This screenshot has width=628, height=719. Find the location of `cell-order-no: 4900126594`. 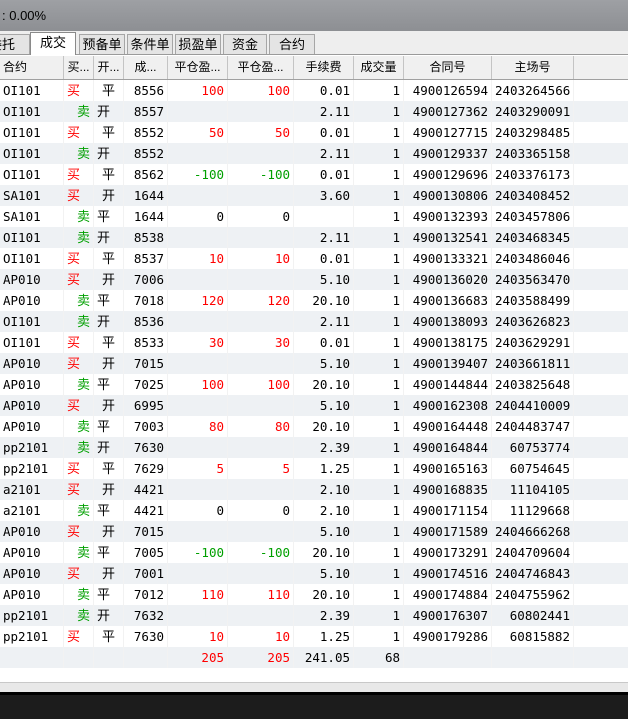

cell-order-no: 4900126594 is located at coordinates (448, 90).